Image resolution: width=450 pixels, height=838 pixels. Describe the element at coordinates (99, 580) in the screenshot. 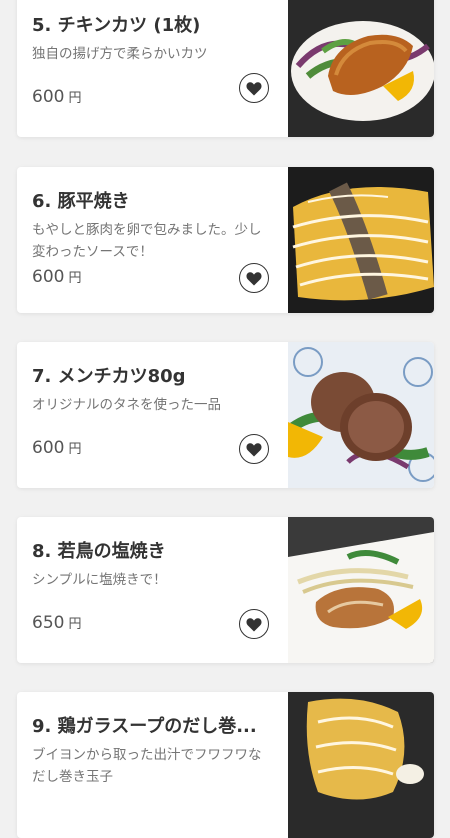

I see `menu-item-description: シンプルに塩焼きで！` at that location.